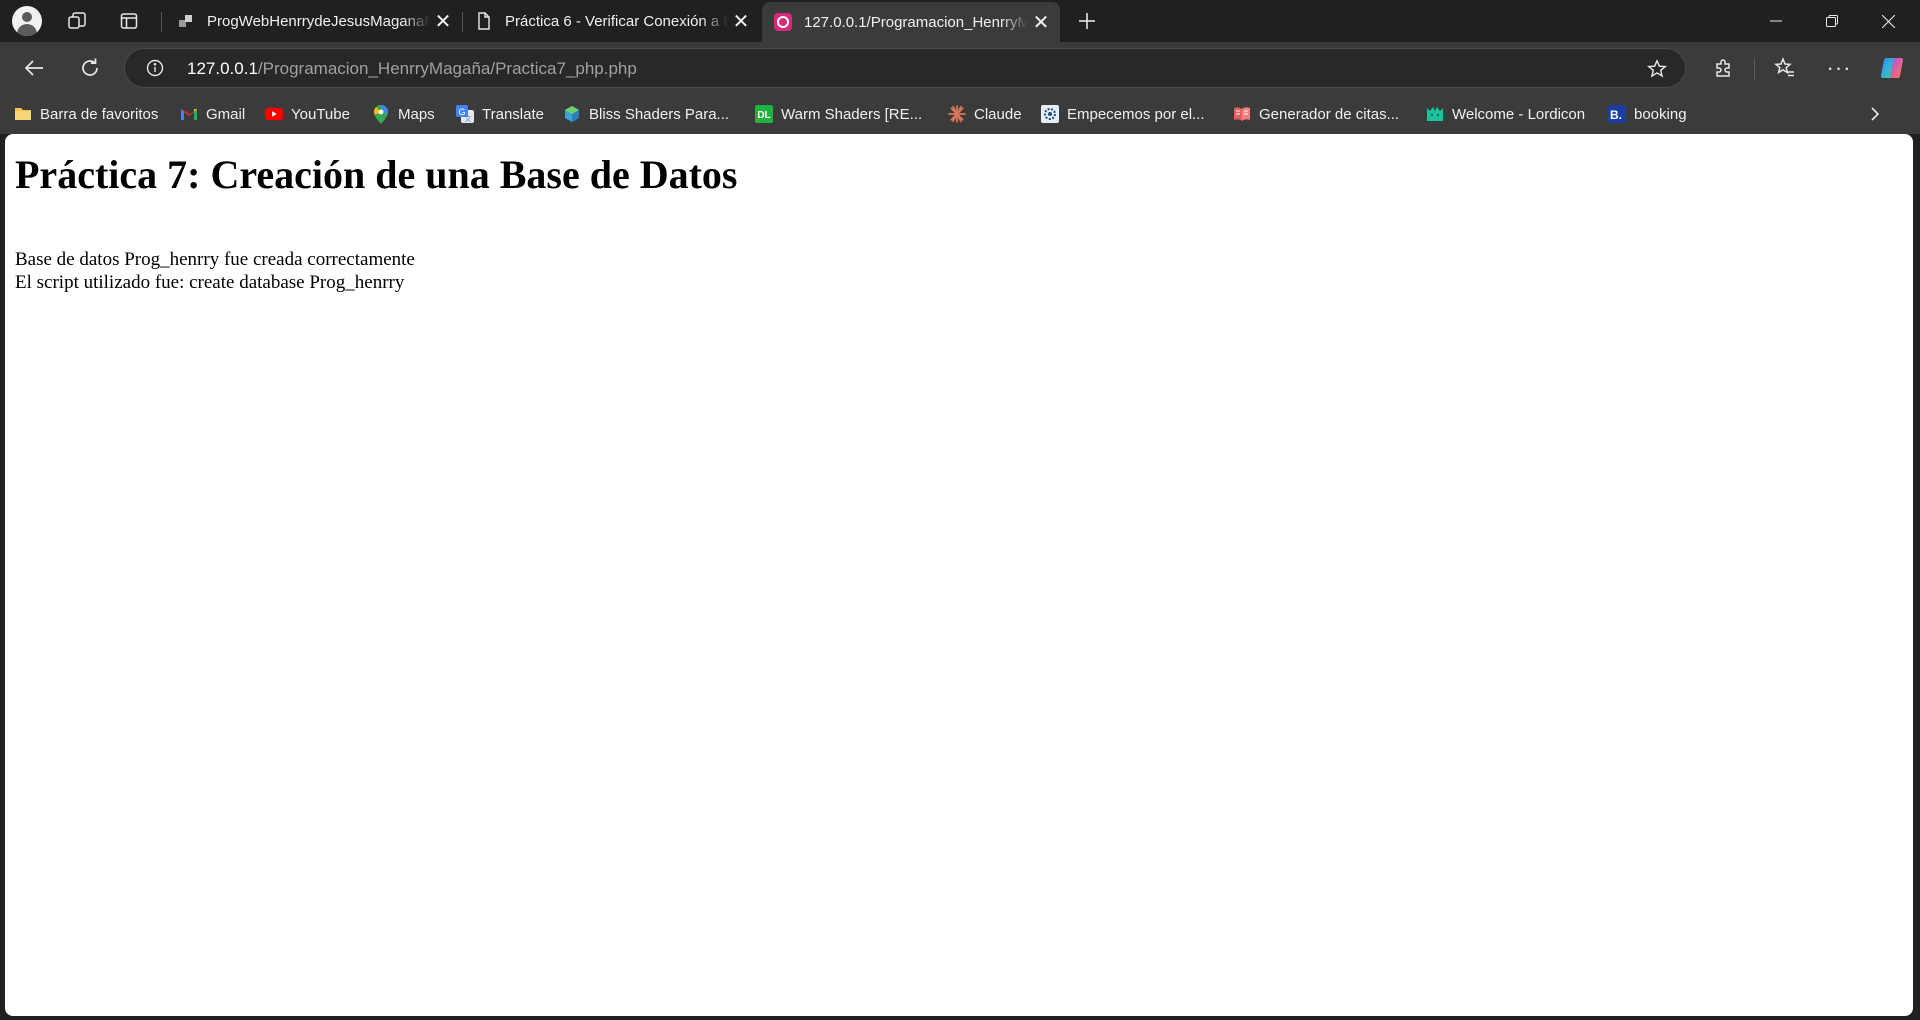 Image resolution: width=1920 pixels, height=1020 pixels. I want to click on document-icon, so click(484, 21).